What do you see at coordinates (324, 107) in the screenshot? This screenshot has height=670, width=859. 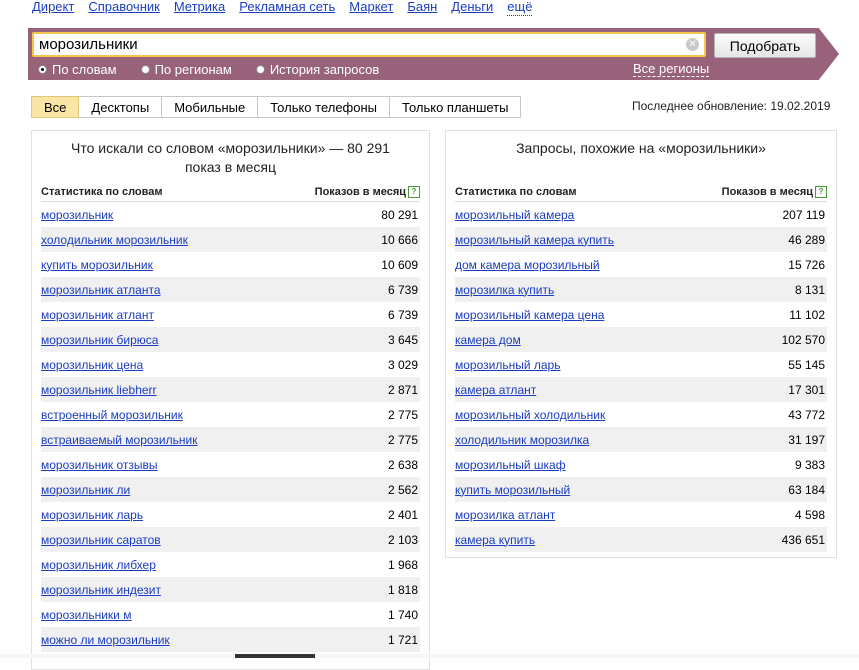 I see `device-tab: Только телефоны` at bounding box center [324, 107].